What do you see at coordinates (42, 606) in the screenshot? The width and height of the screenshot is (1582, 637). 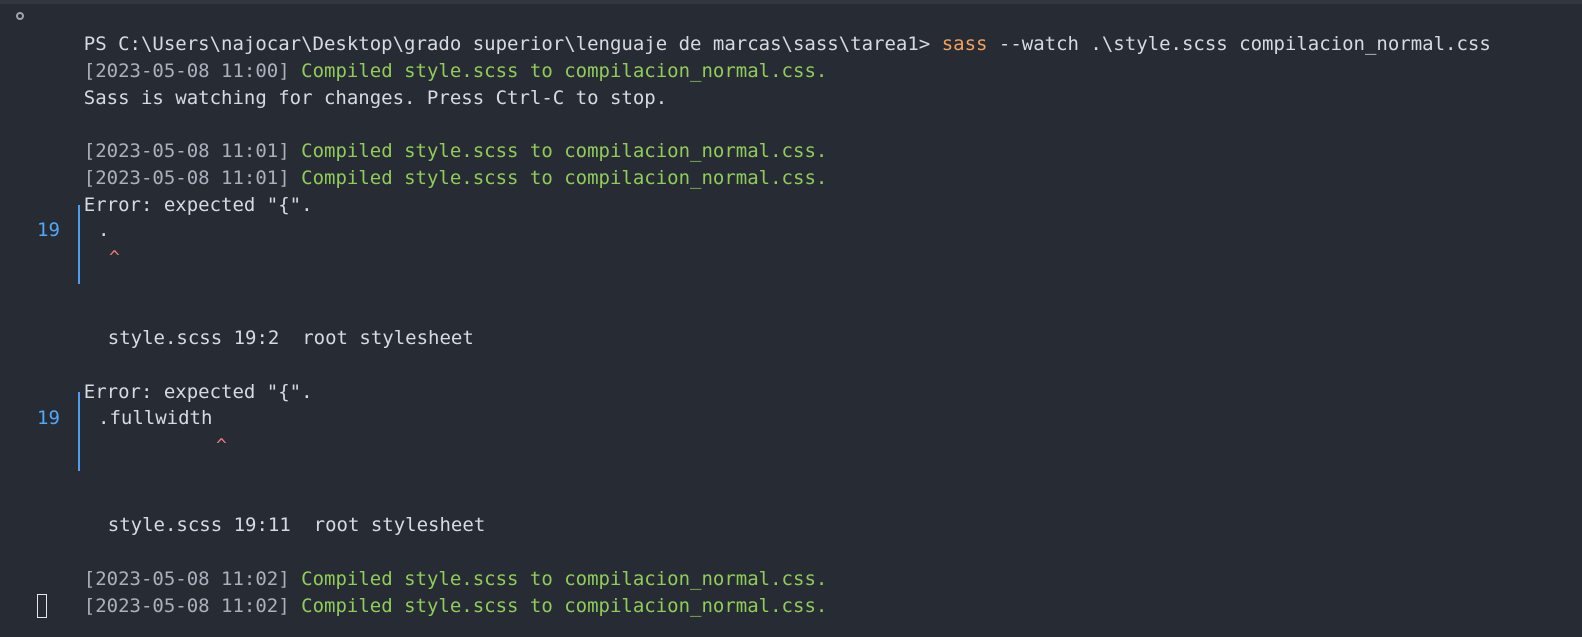 I see `terminal-cursor` at bounding box center [42, 606].